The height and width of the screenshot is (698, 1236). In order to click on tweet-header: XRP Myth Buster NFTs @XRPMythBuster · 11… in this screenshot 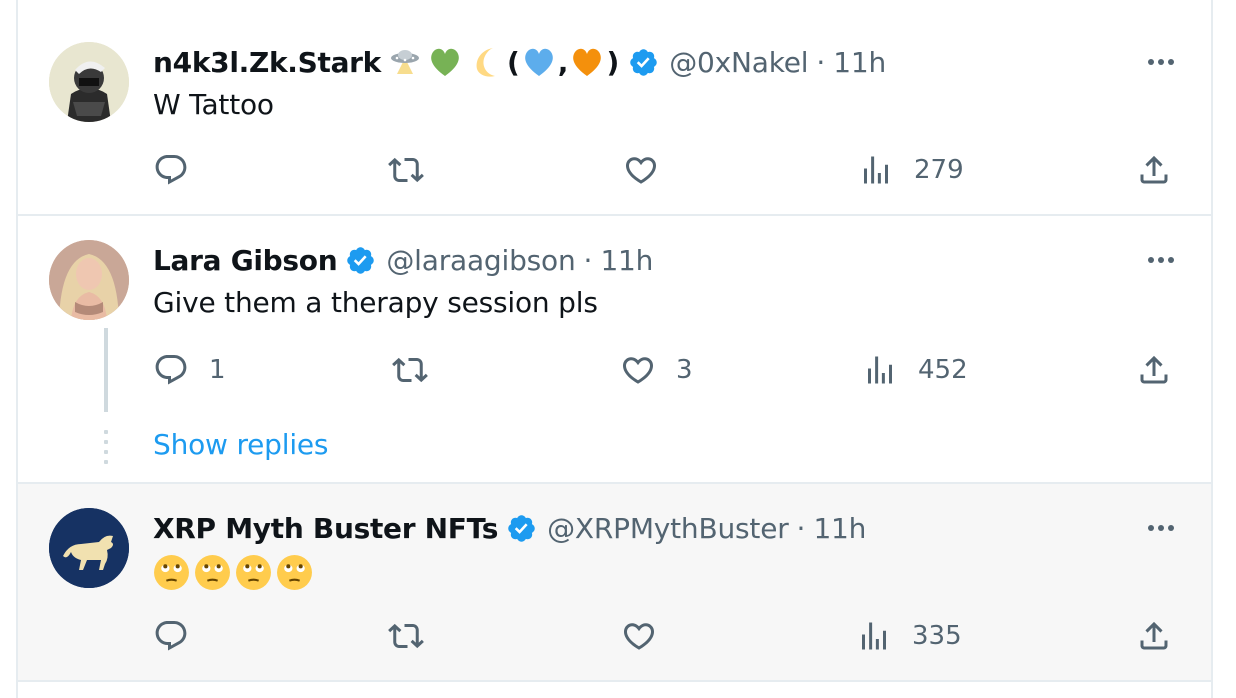, I will do `click(509, 528)`.